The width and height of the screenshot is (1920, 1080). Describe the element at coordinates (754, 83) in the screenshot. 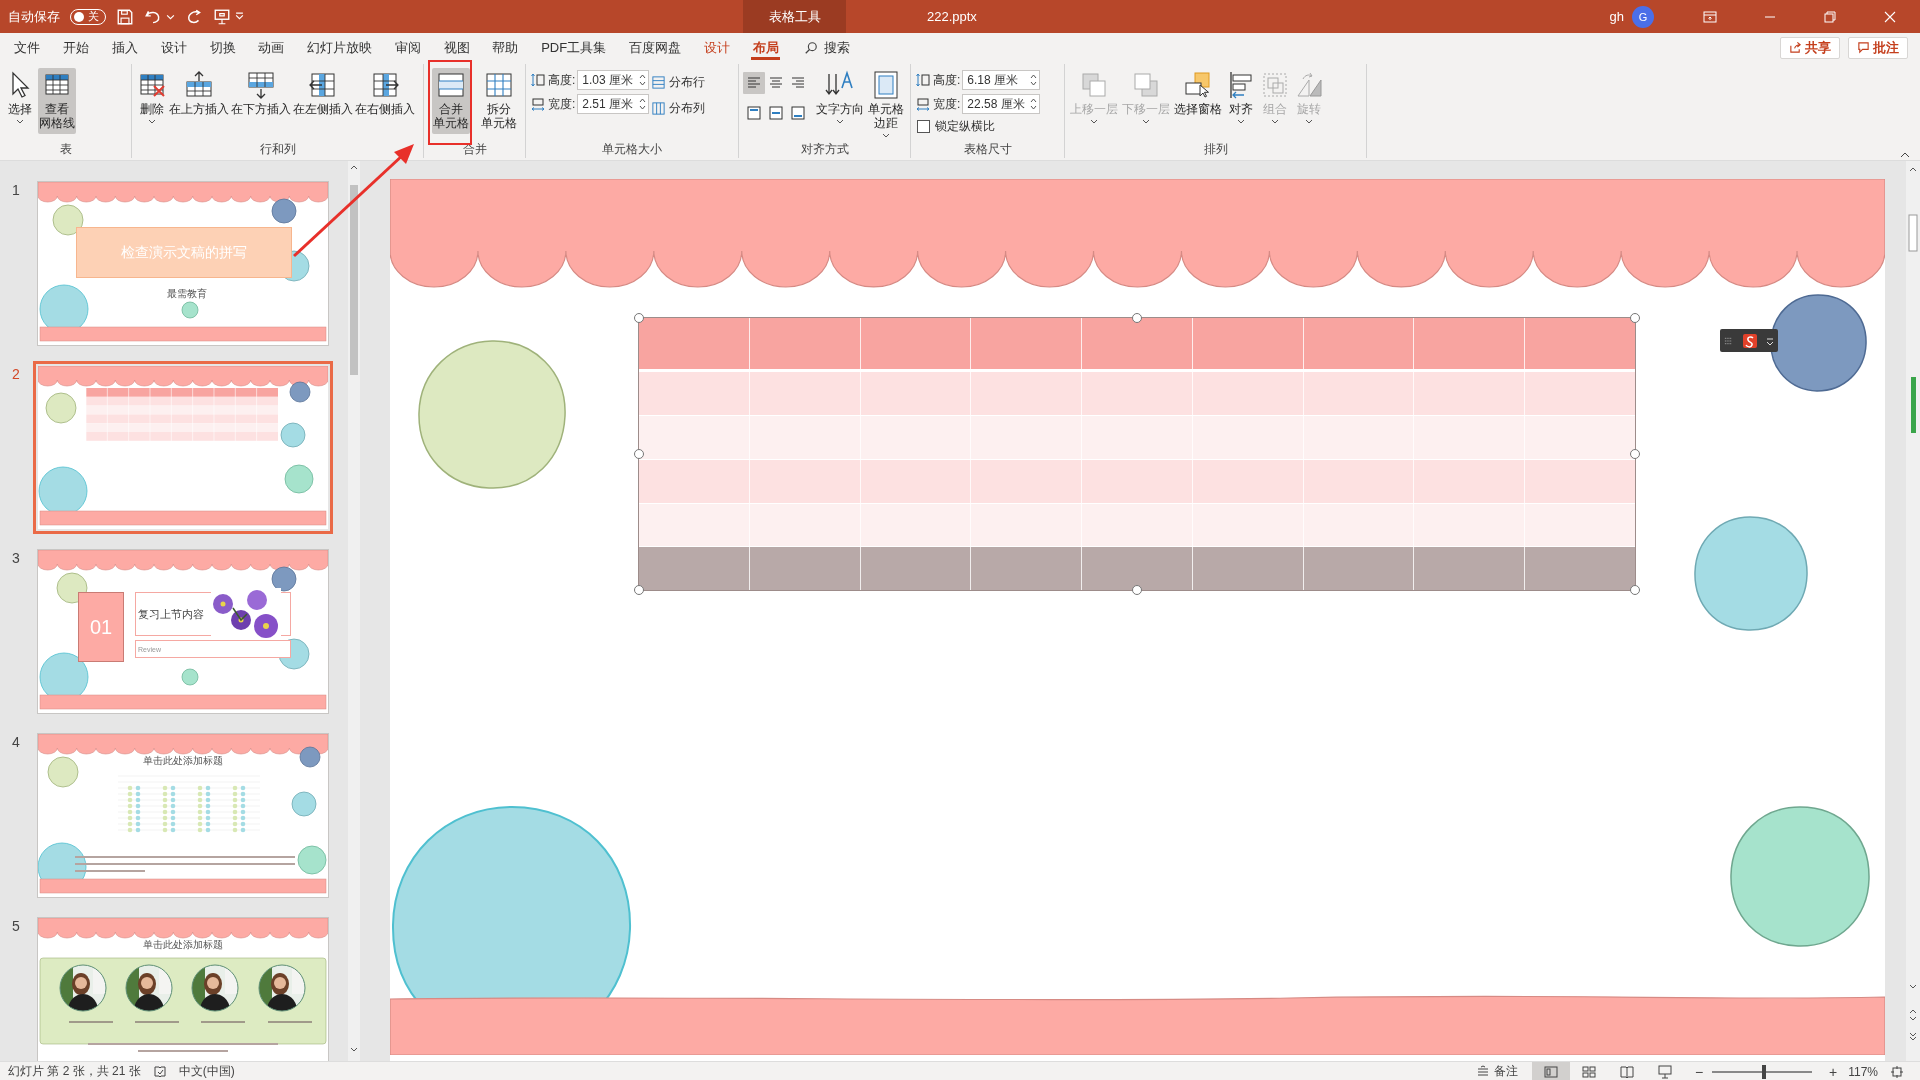

I see `align-button` at that location.